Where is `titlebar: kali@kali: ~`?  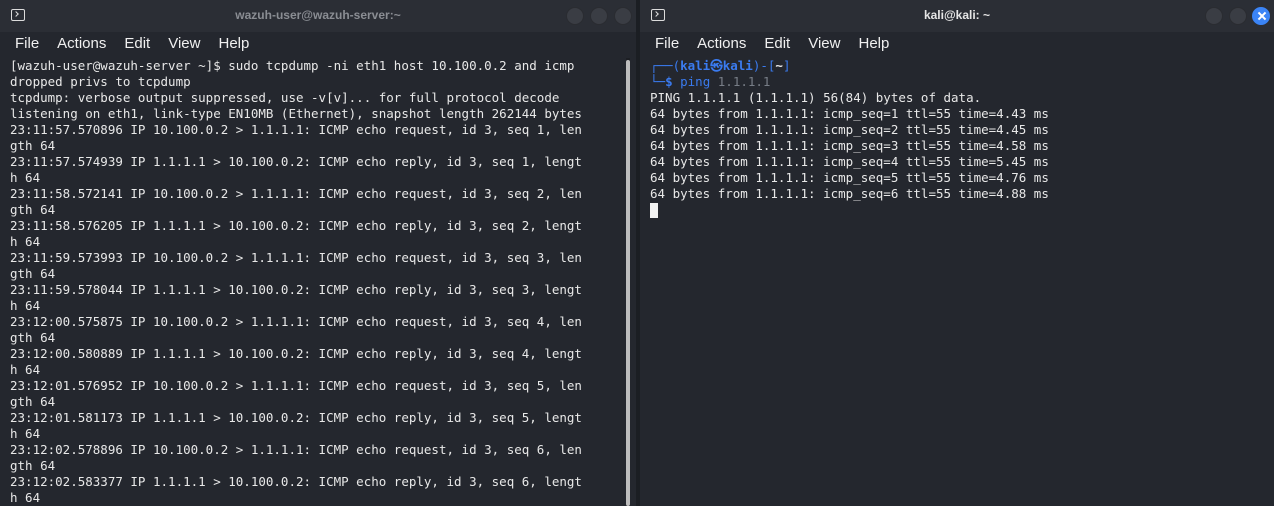 titlebar: kali@kali: ~ is located at coordinates (957, 16).